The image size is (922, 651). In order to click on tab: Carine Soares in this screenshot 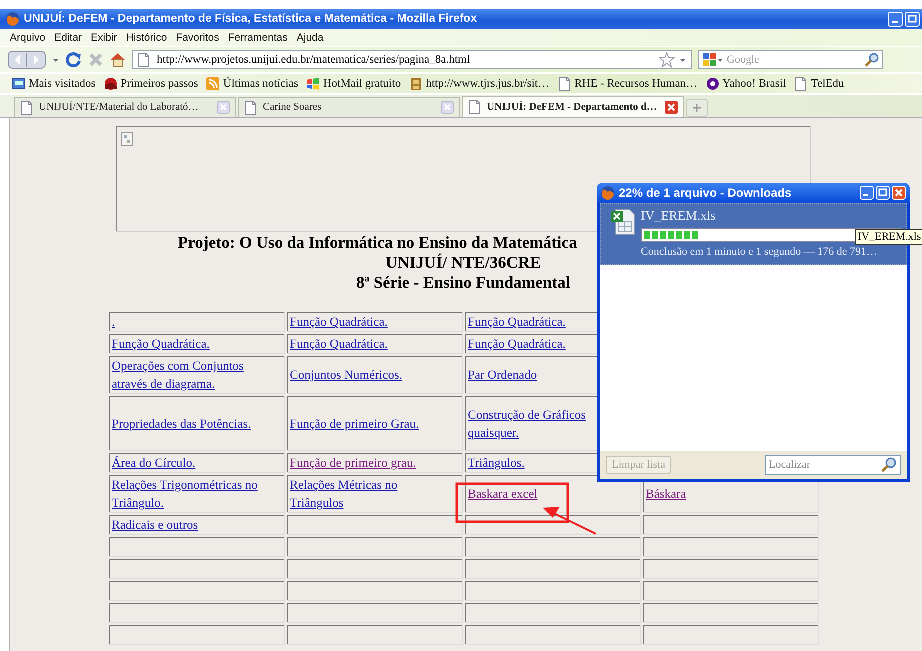, I will do `click(349, 107)`.